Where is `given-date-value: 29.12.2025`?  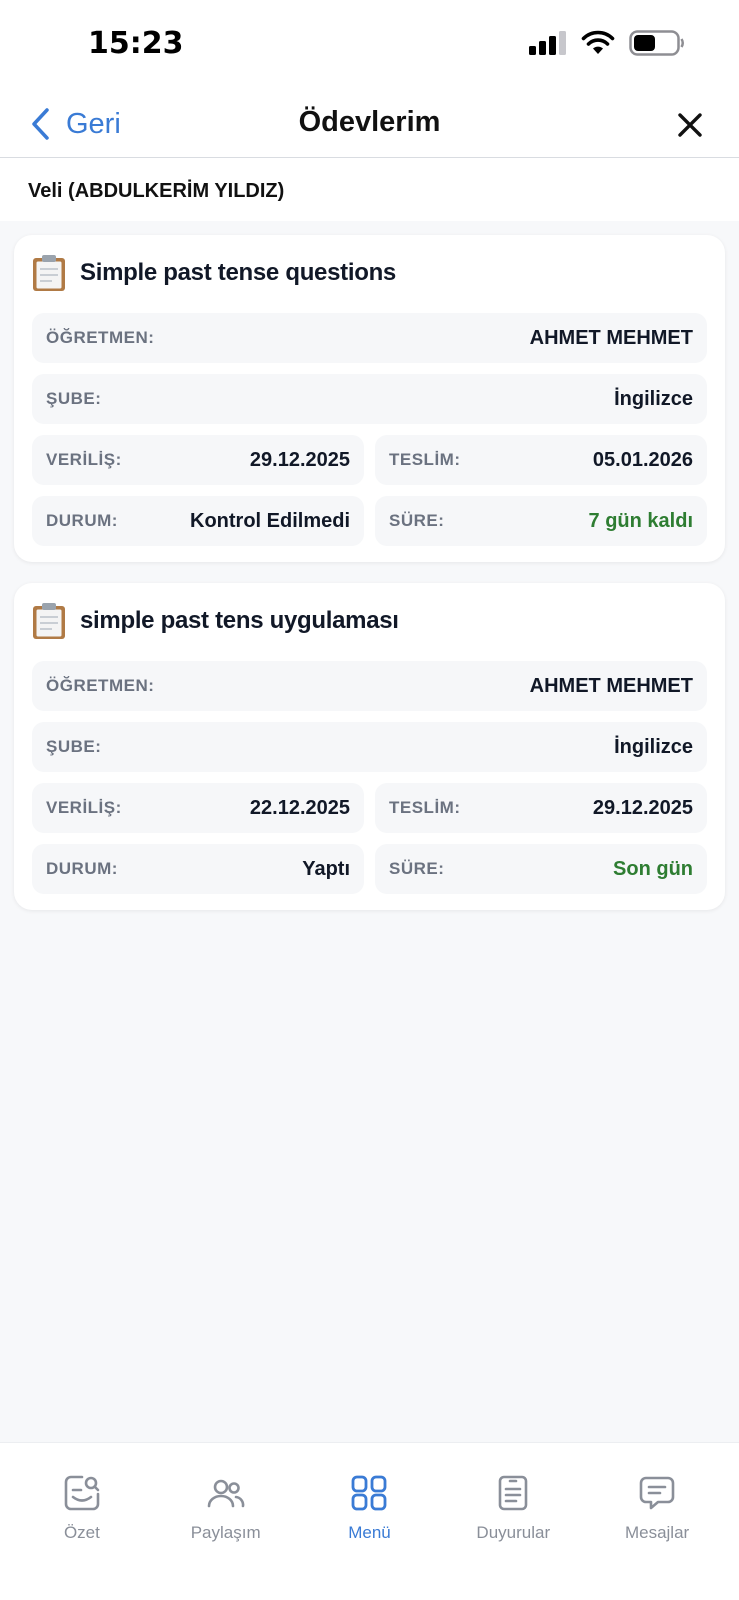 given-date-value: 29.12.2025 is located at coordinates (299, 459).